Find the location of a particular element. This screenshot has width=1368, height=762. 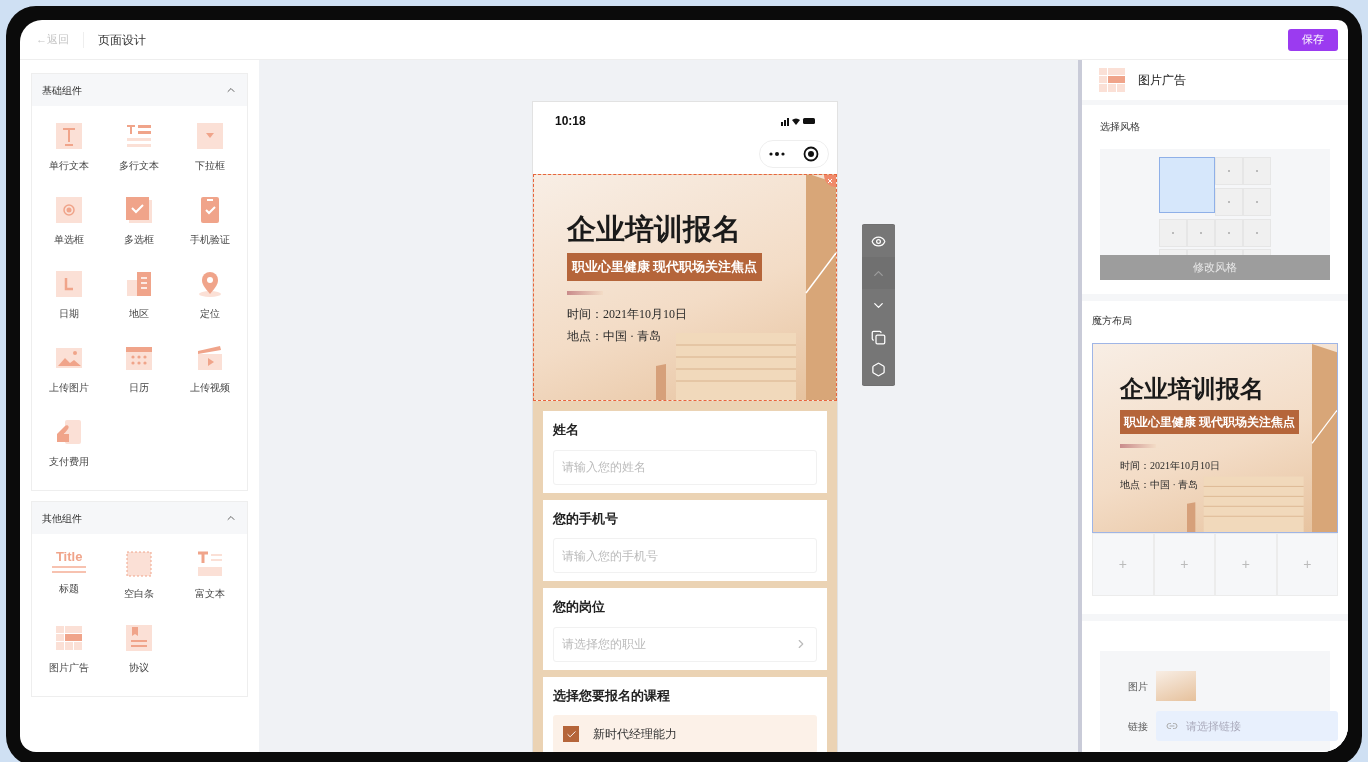

settings-icon is located at coordinates (878, 369).